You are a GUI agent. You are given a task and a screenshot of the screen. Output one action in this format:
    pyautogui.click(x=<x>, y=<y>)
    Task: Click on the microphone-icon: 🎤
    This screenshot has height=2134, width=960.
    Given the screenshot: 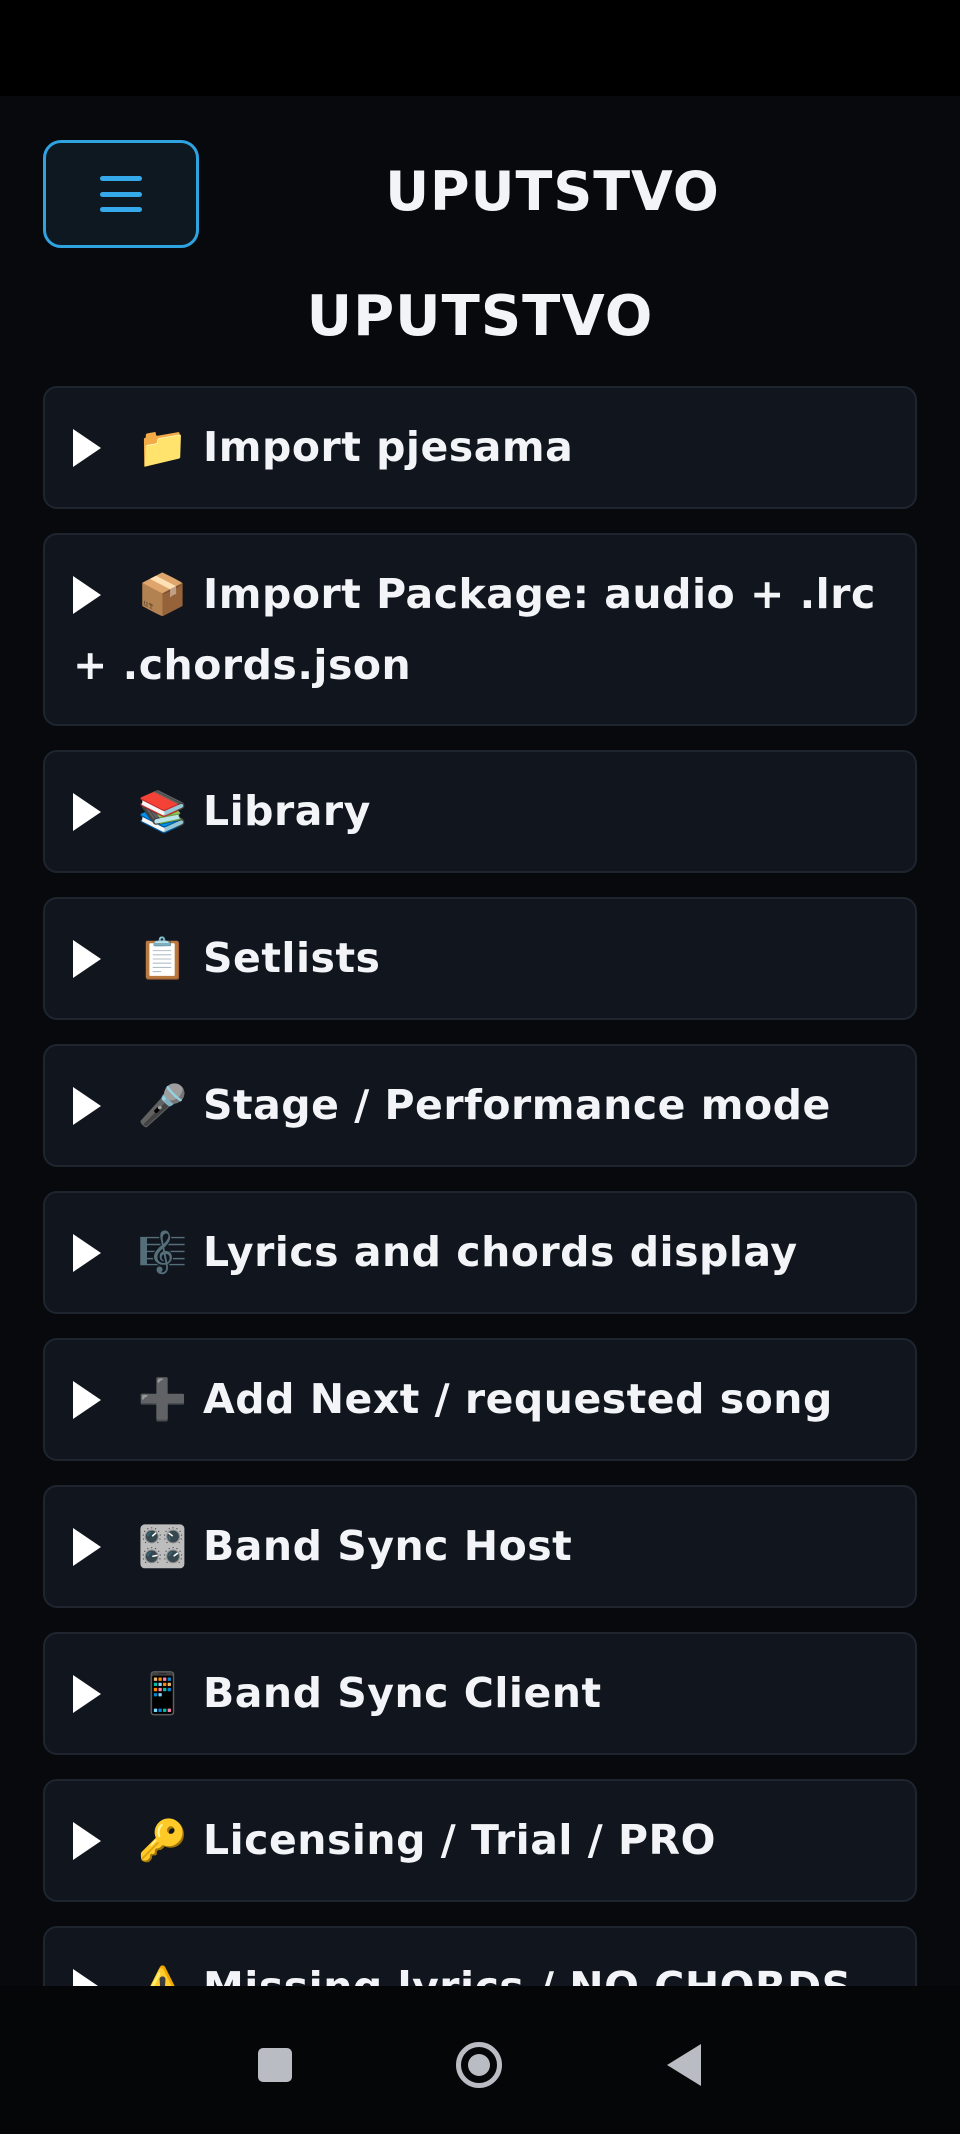 What is the action you would take?
    pyautogui.click(x=163, y=1106)
    